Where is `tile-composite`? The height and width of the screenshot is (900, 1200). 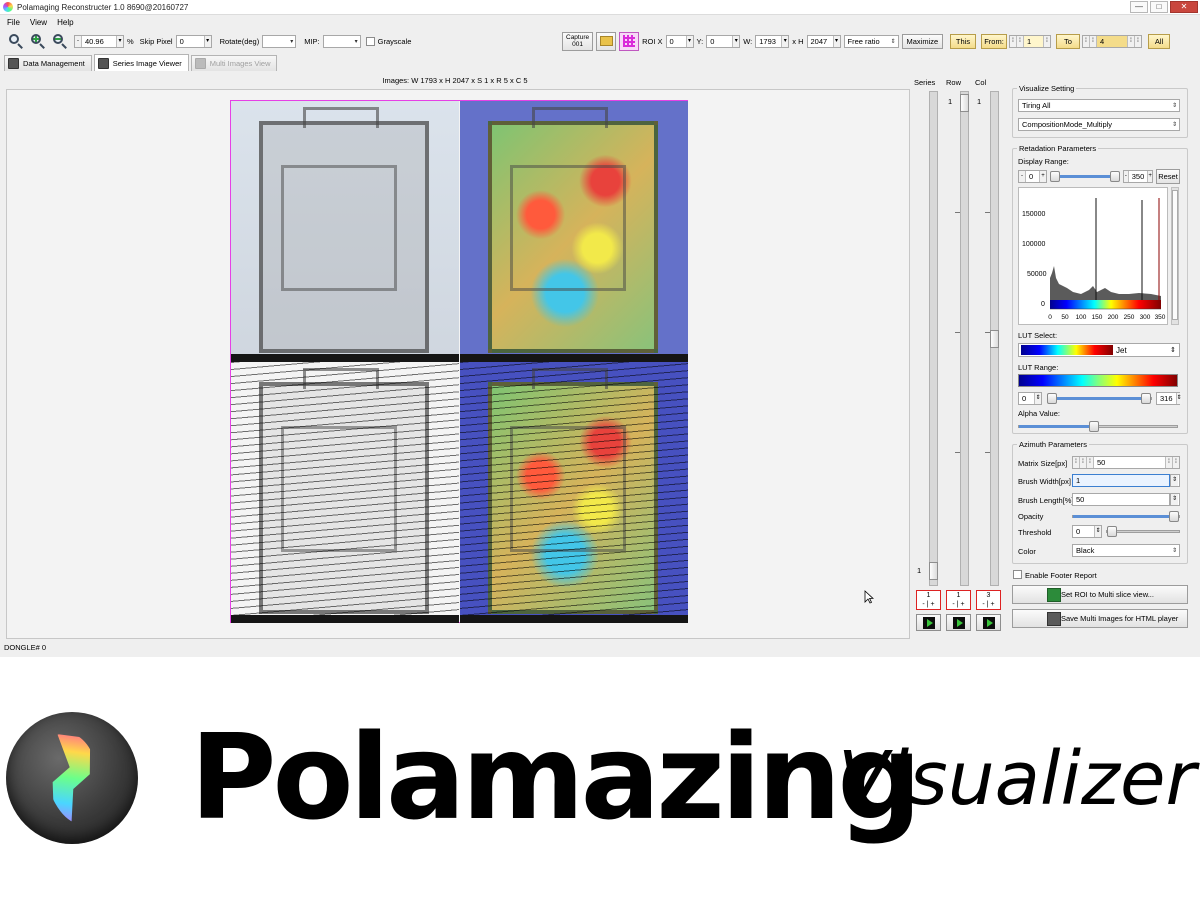 tile-composite is located at coordinates (574, 492).